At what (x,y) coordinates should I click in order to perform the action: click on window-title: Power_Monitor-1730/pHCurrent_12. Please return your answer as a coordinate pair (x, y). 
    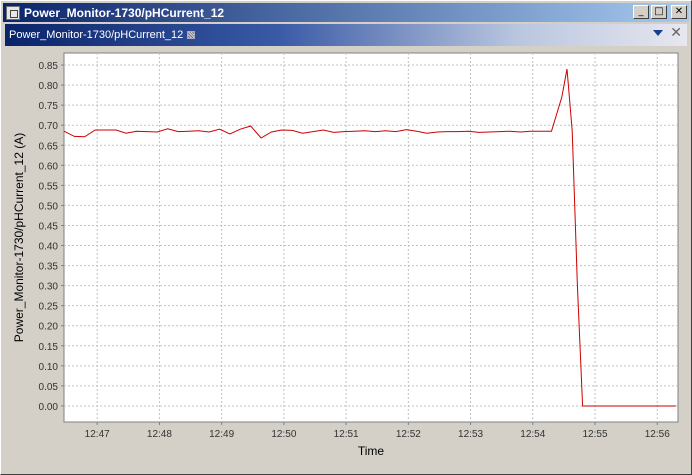
    Looking at the image, I should click on (124, 12).